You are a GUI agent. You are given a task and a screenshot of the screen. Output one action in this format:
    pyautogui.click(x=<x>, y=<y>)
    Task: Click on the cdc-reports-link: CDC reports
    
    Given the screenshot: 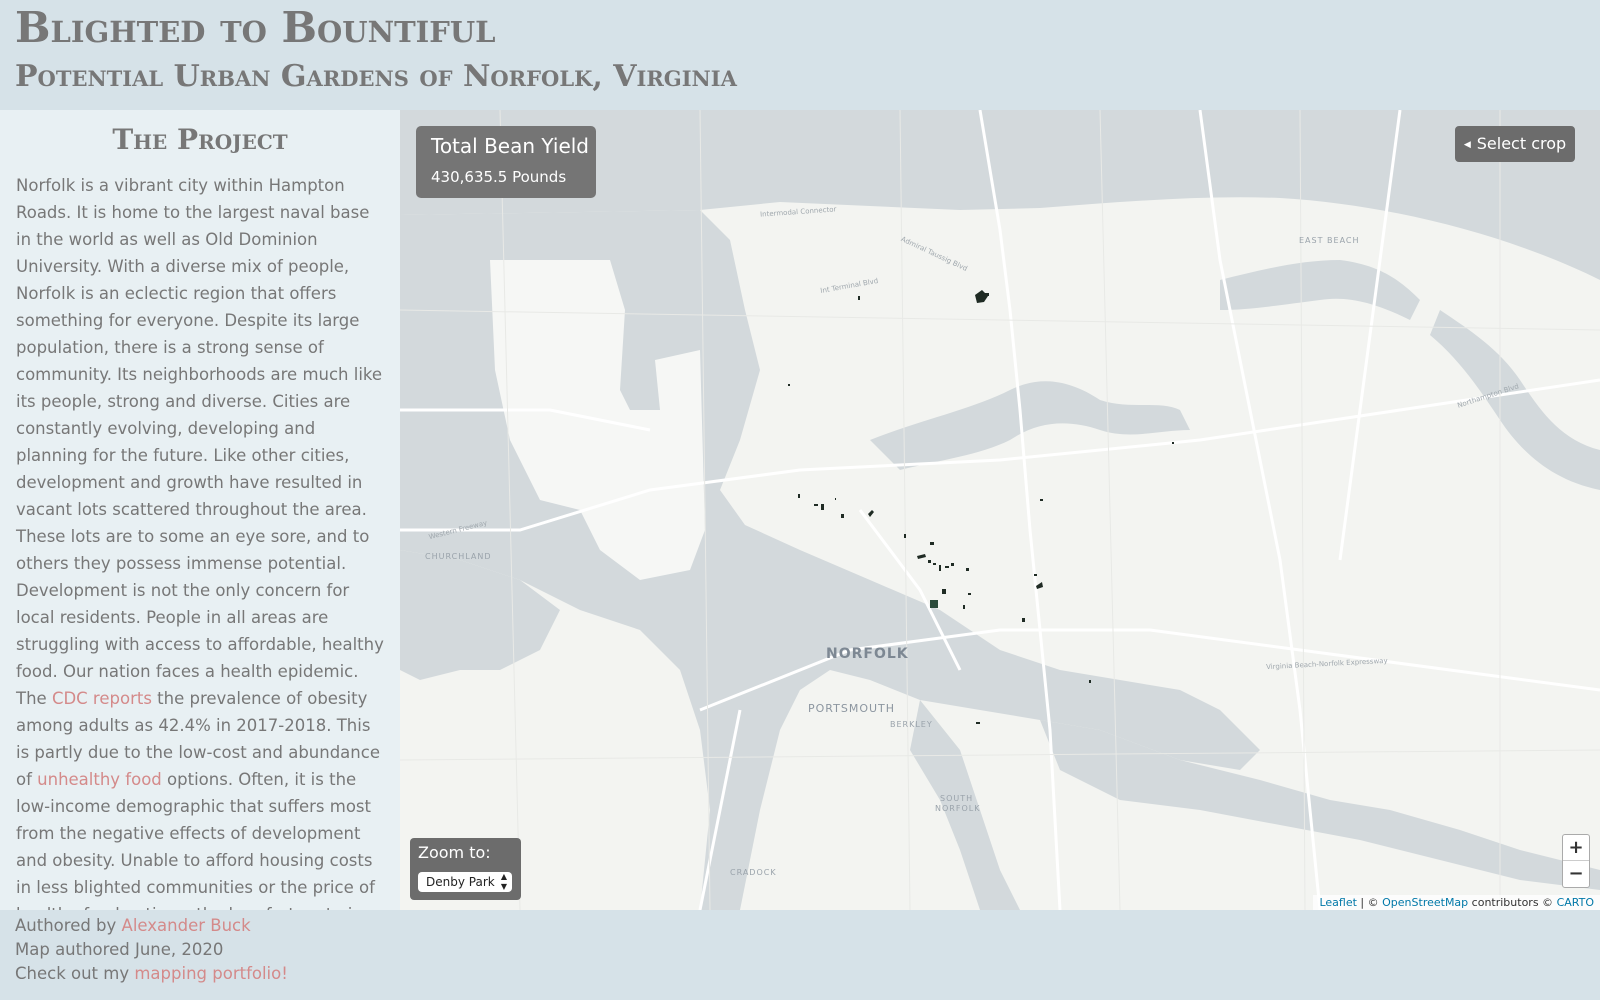 What is the action you would take?
    pyautogui.click(x=102, y=698)
    